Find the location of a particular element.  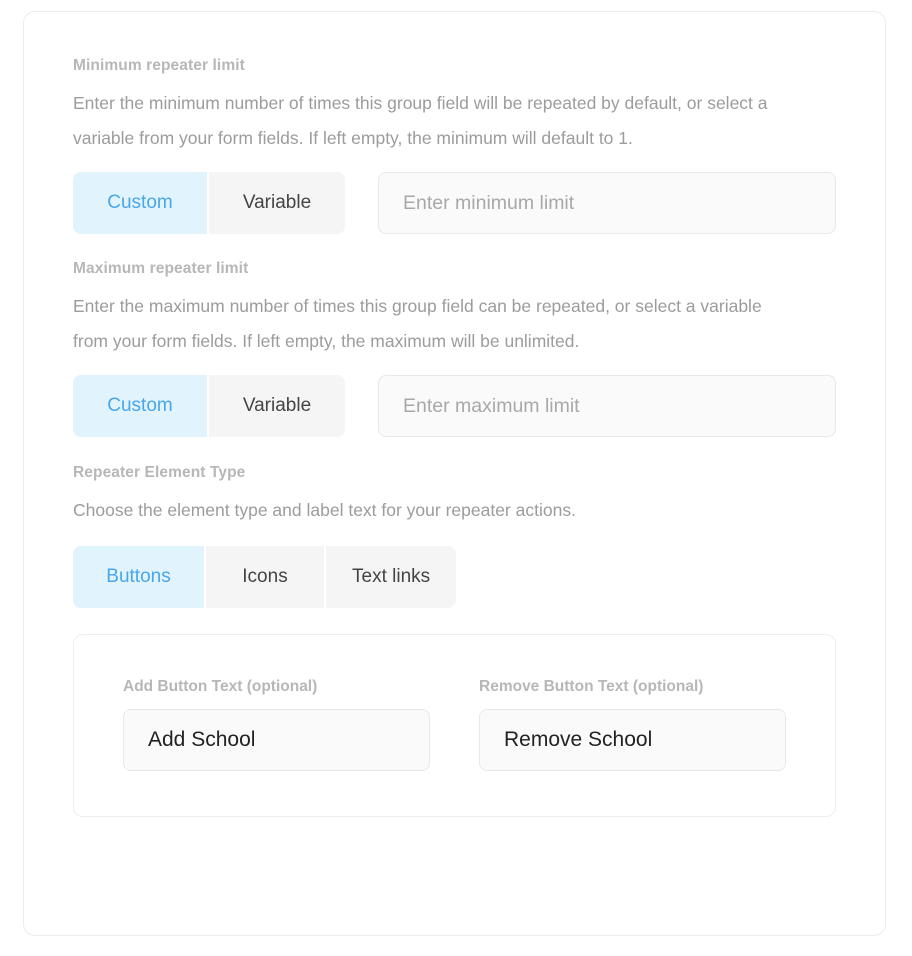

remove-button-text-label: Remove Button Text (optional) is located at coordinates (591, 686).